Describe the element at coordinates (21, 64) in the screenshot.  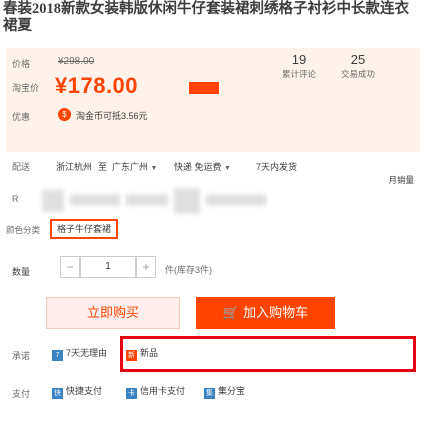
I see `original-price-label: 价格` at that location.